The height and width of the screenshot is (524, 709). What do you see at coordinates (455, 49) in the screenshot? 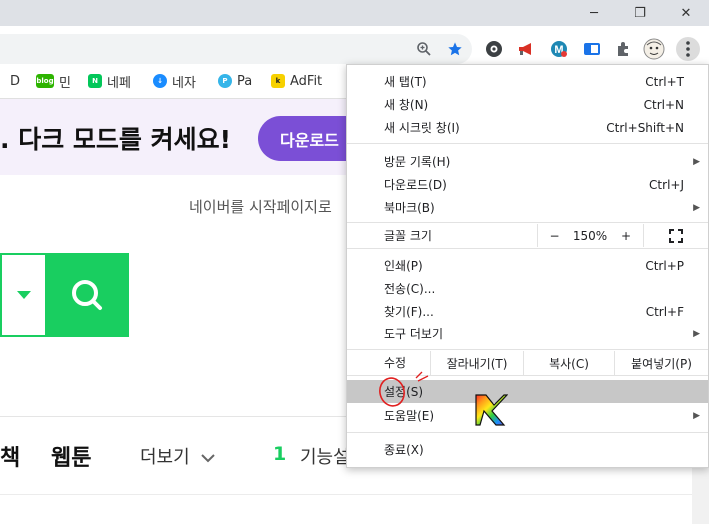
I see `star-icon` at bounding box center [455, 49].